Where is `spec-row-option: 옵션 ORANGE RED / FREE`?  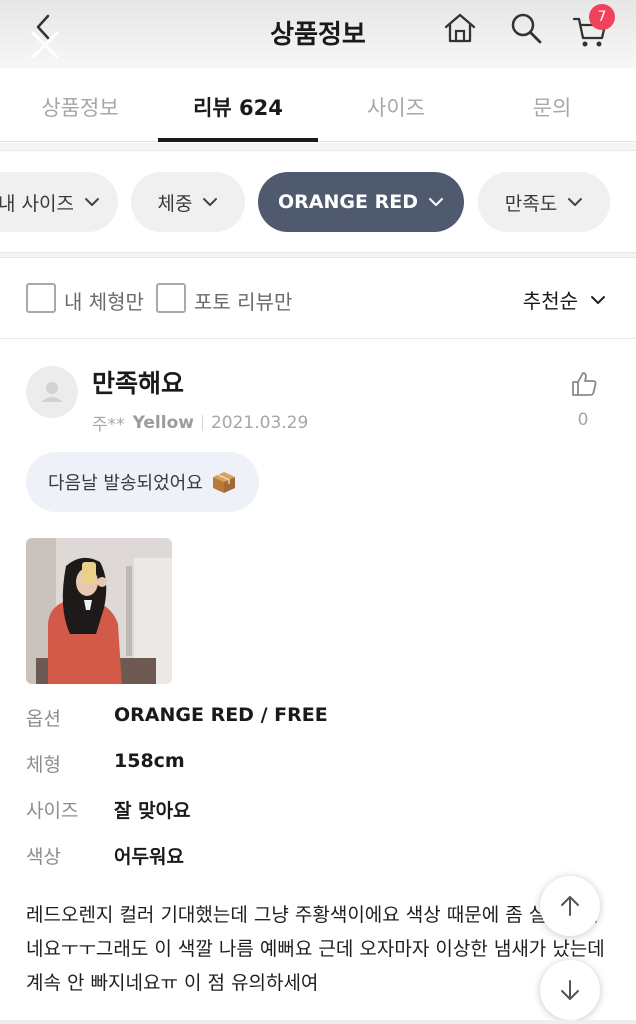 spec-row-option: 옵션 ORANGE RED / FREE is located at coordinates (306, 719).